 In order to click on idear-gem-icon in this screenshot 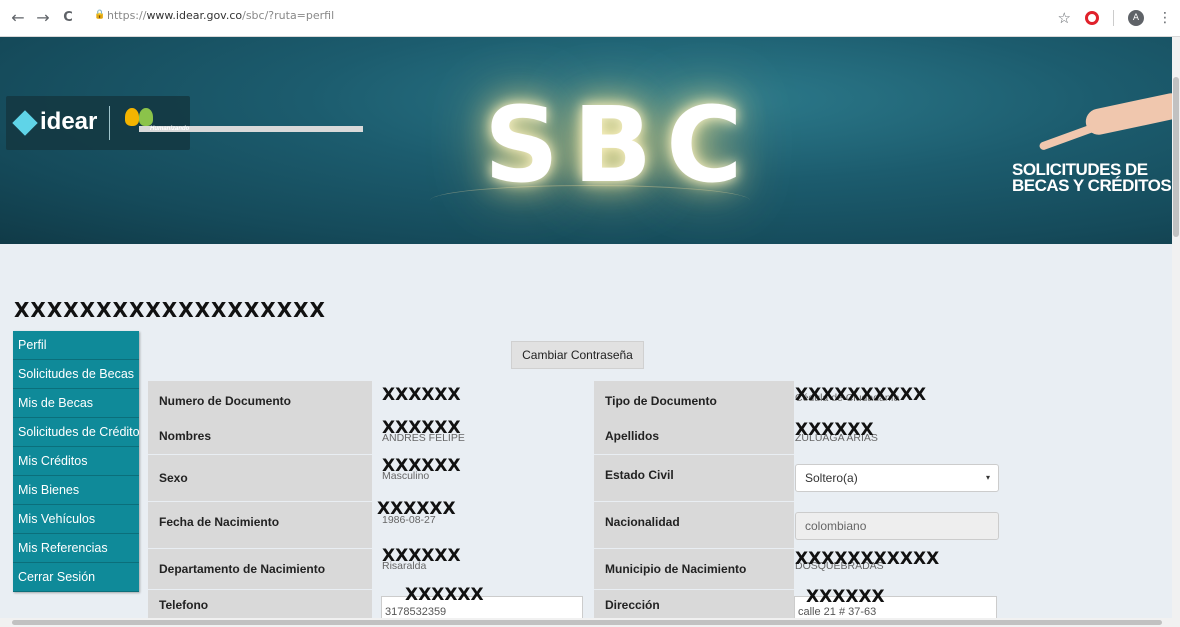, I will do `click(25, 123)`.